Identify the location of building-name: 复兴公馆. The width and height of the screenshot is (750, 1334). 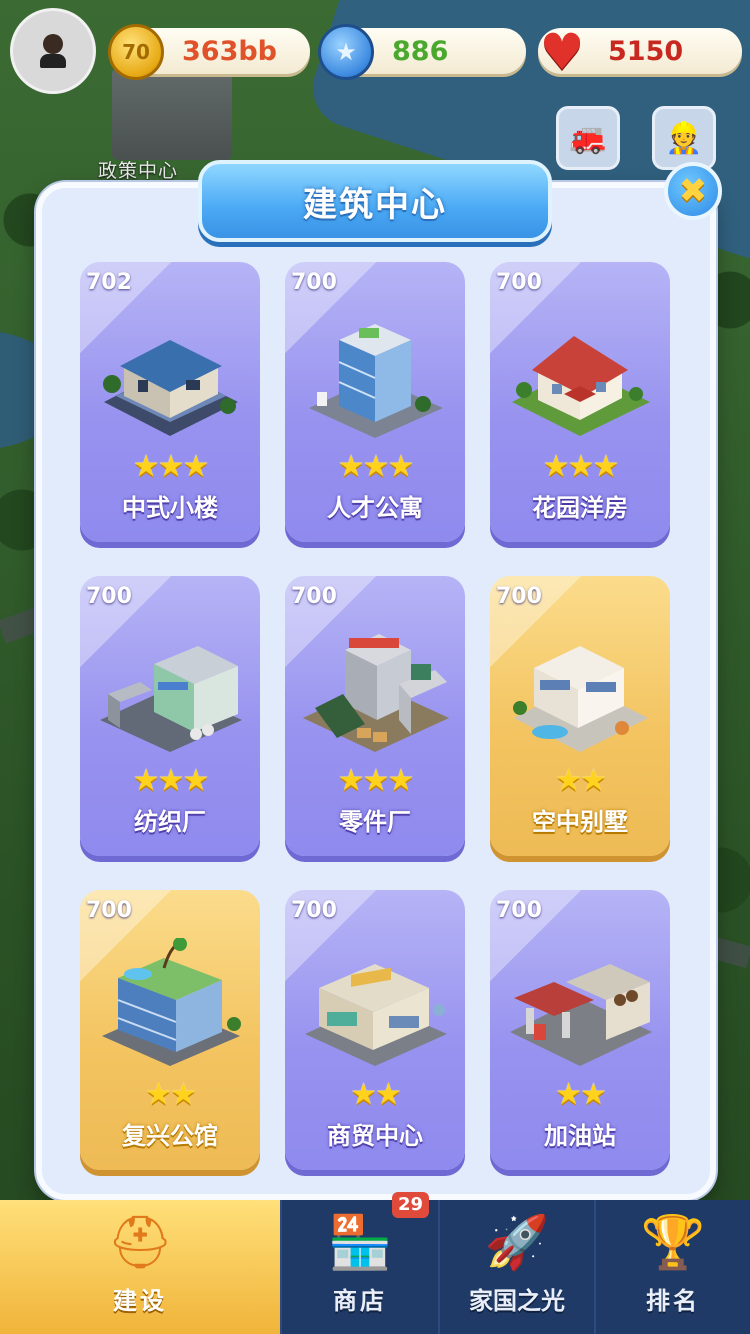
(170, 1136).